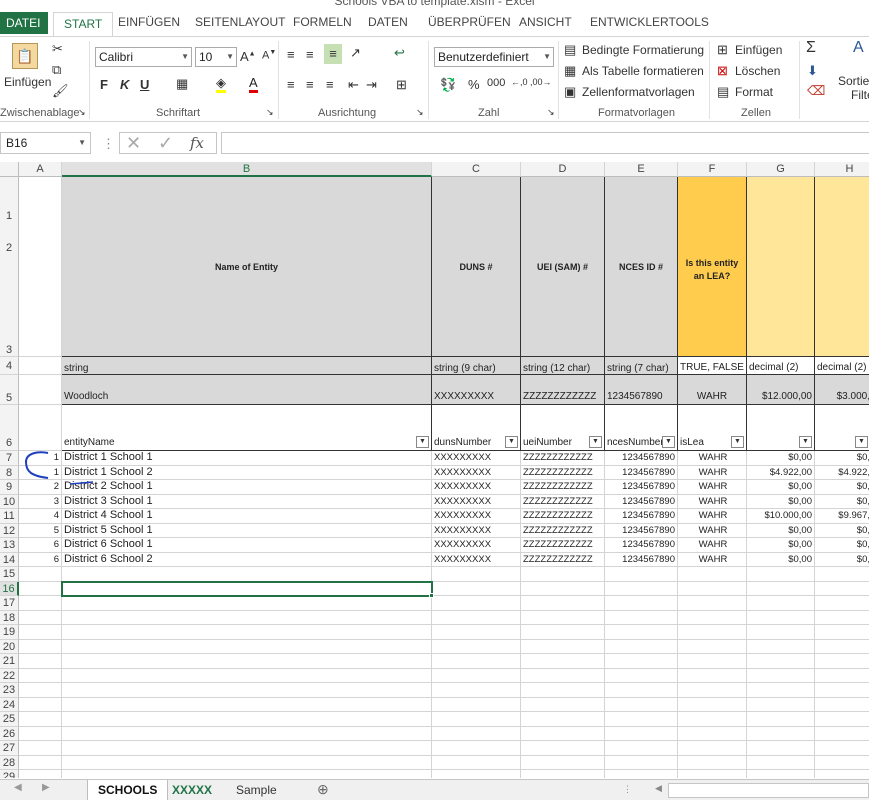  Describe the element at coordinates (712, 646) in the screenshot. I see `cell-f20` at that location.